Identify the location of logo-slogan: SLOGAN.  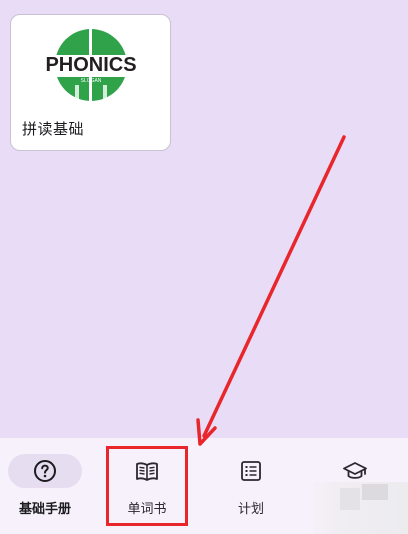
(91, 81).